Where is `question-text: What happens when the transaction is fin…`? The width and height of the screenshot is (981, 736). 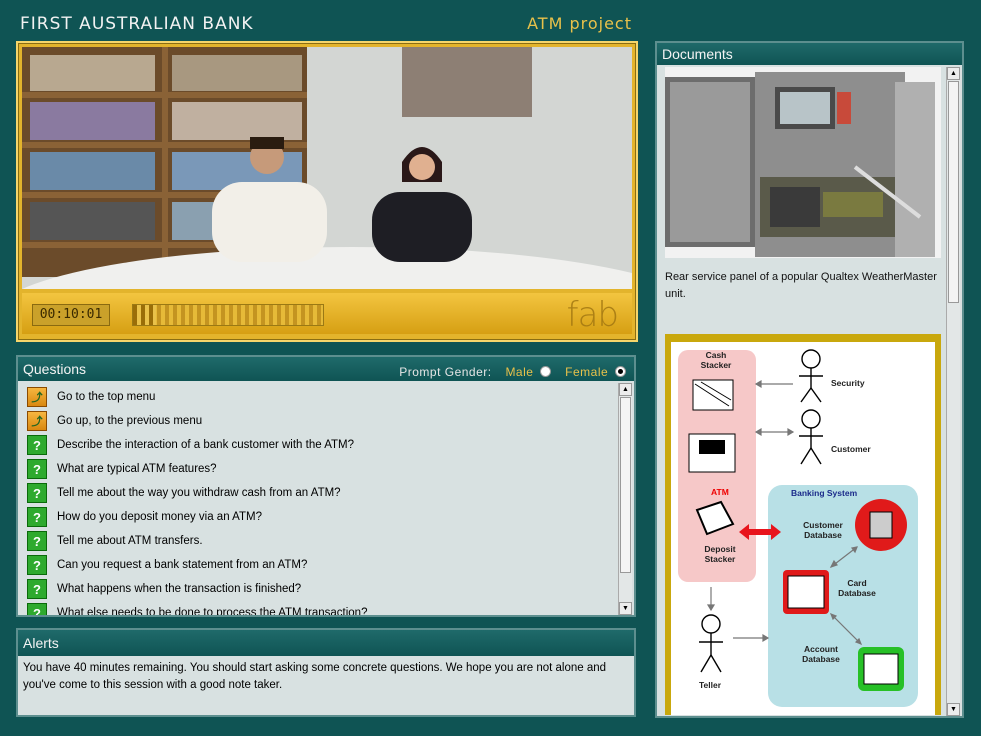 question-text: What happens when the transaction is fin… is located at coordinates (179, 589).